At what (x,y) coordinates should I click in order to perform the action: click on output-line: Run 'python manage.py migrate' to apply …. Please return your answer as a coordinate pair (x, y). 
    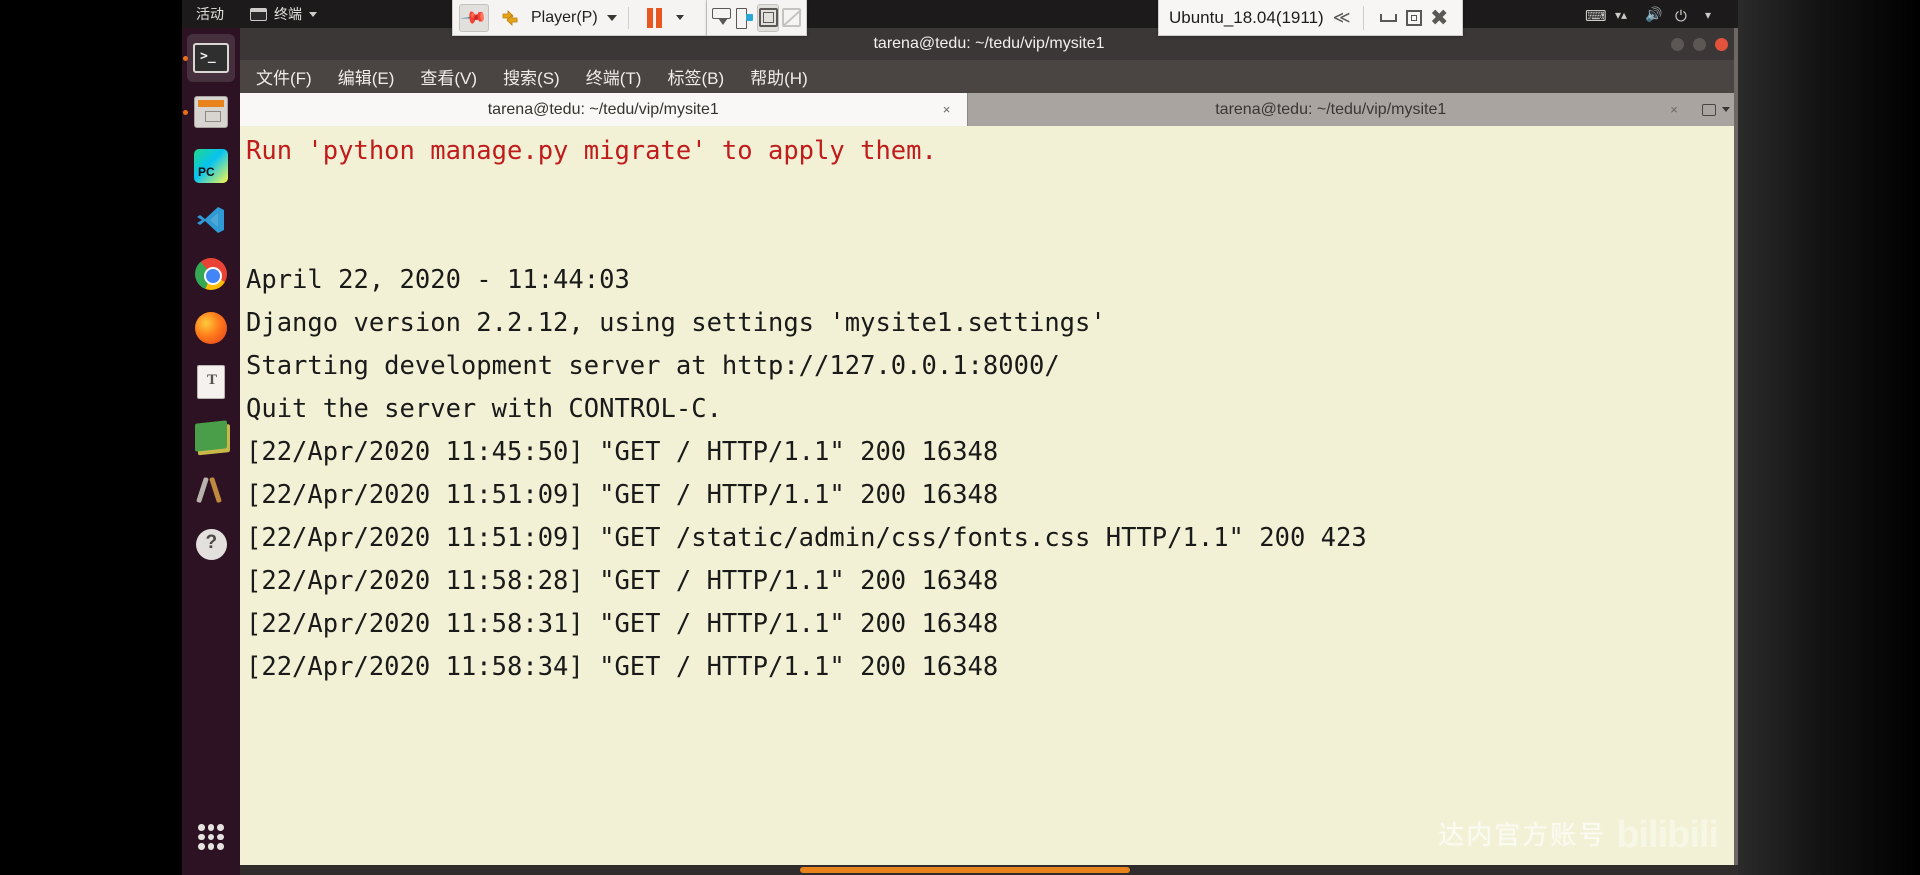
    Looking at the image, I should click on (591, 151).